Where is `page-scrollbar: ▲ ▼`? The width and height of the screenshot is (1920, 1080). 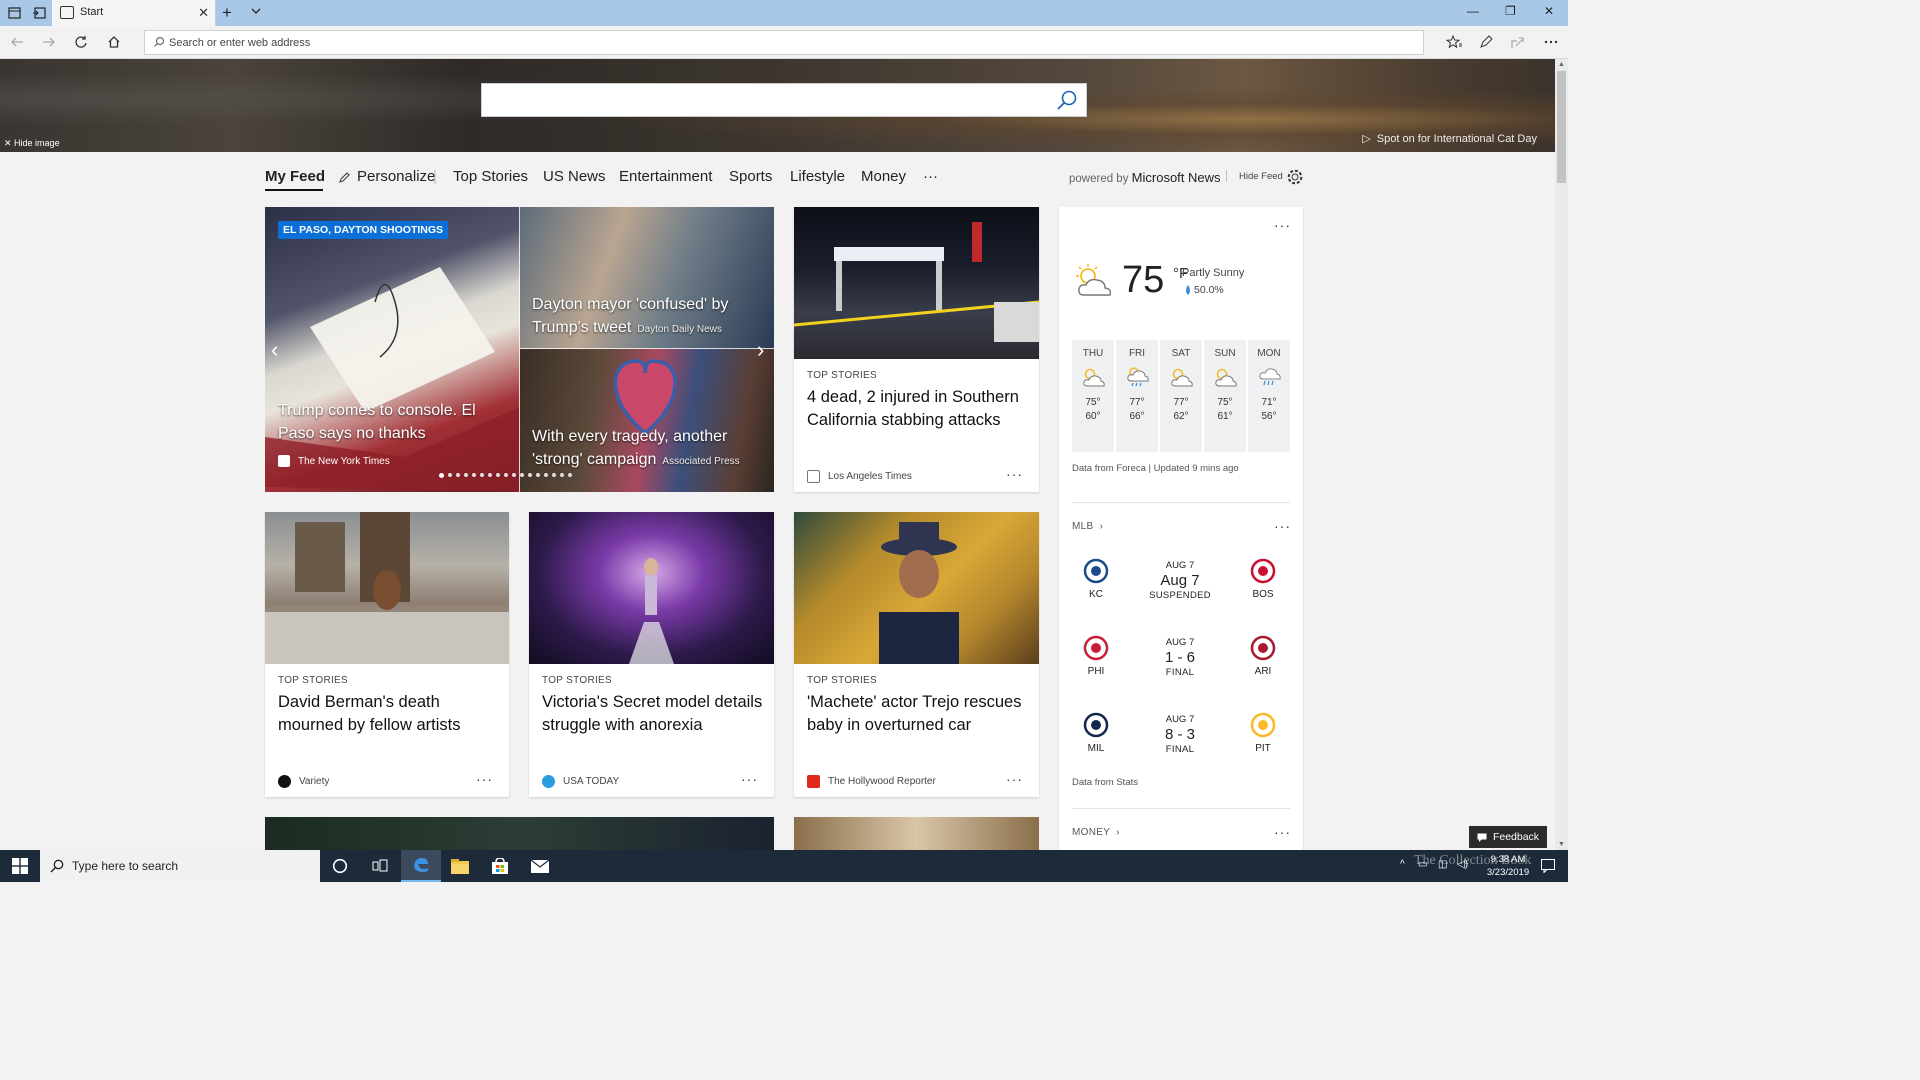
page-scrollbar: ▲ ▼ is located at coordinates (1561, 454).